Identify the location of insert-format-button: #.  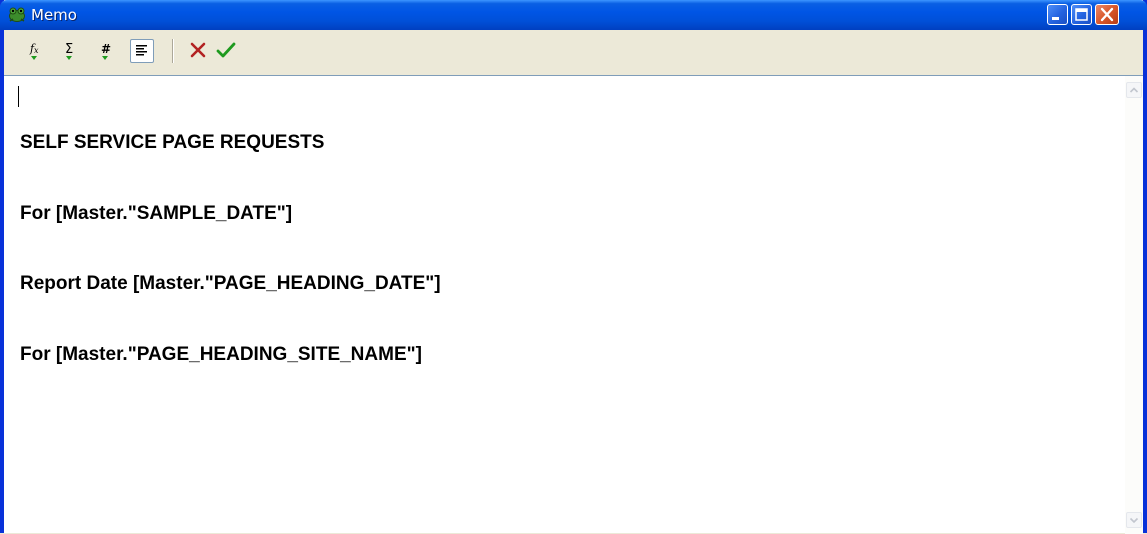
(107, 51).